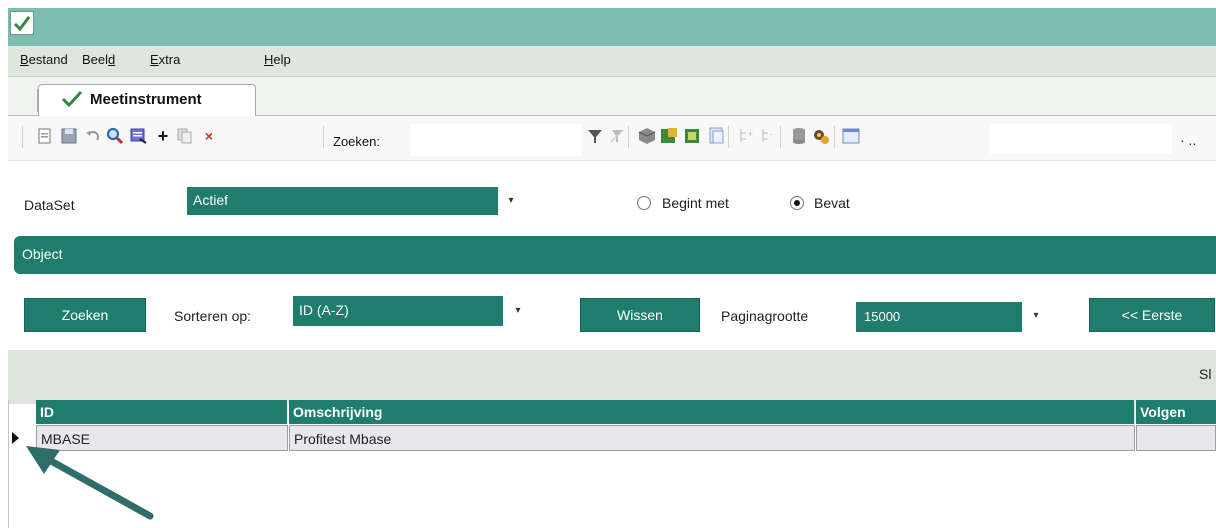  I want to click on dataset-select: Actief, so click(342, 201).